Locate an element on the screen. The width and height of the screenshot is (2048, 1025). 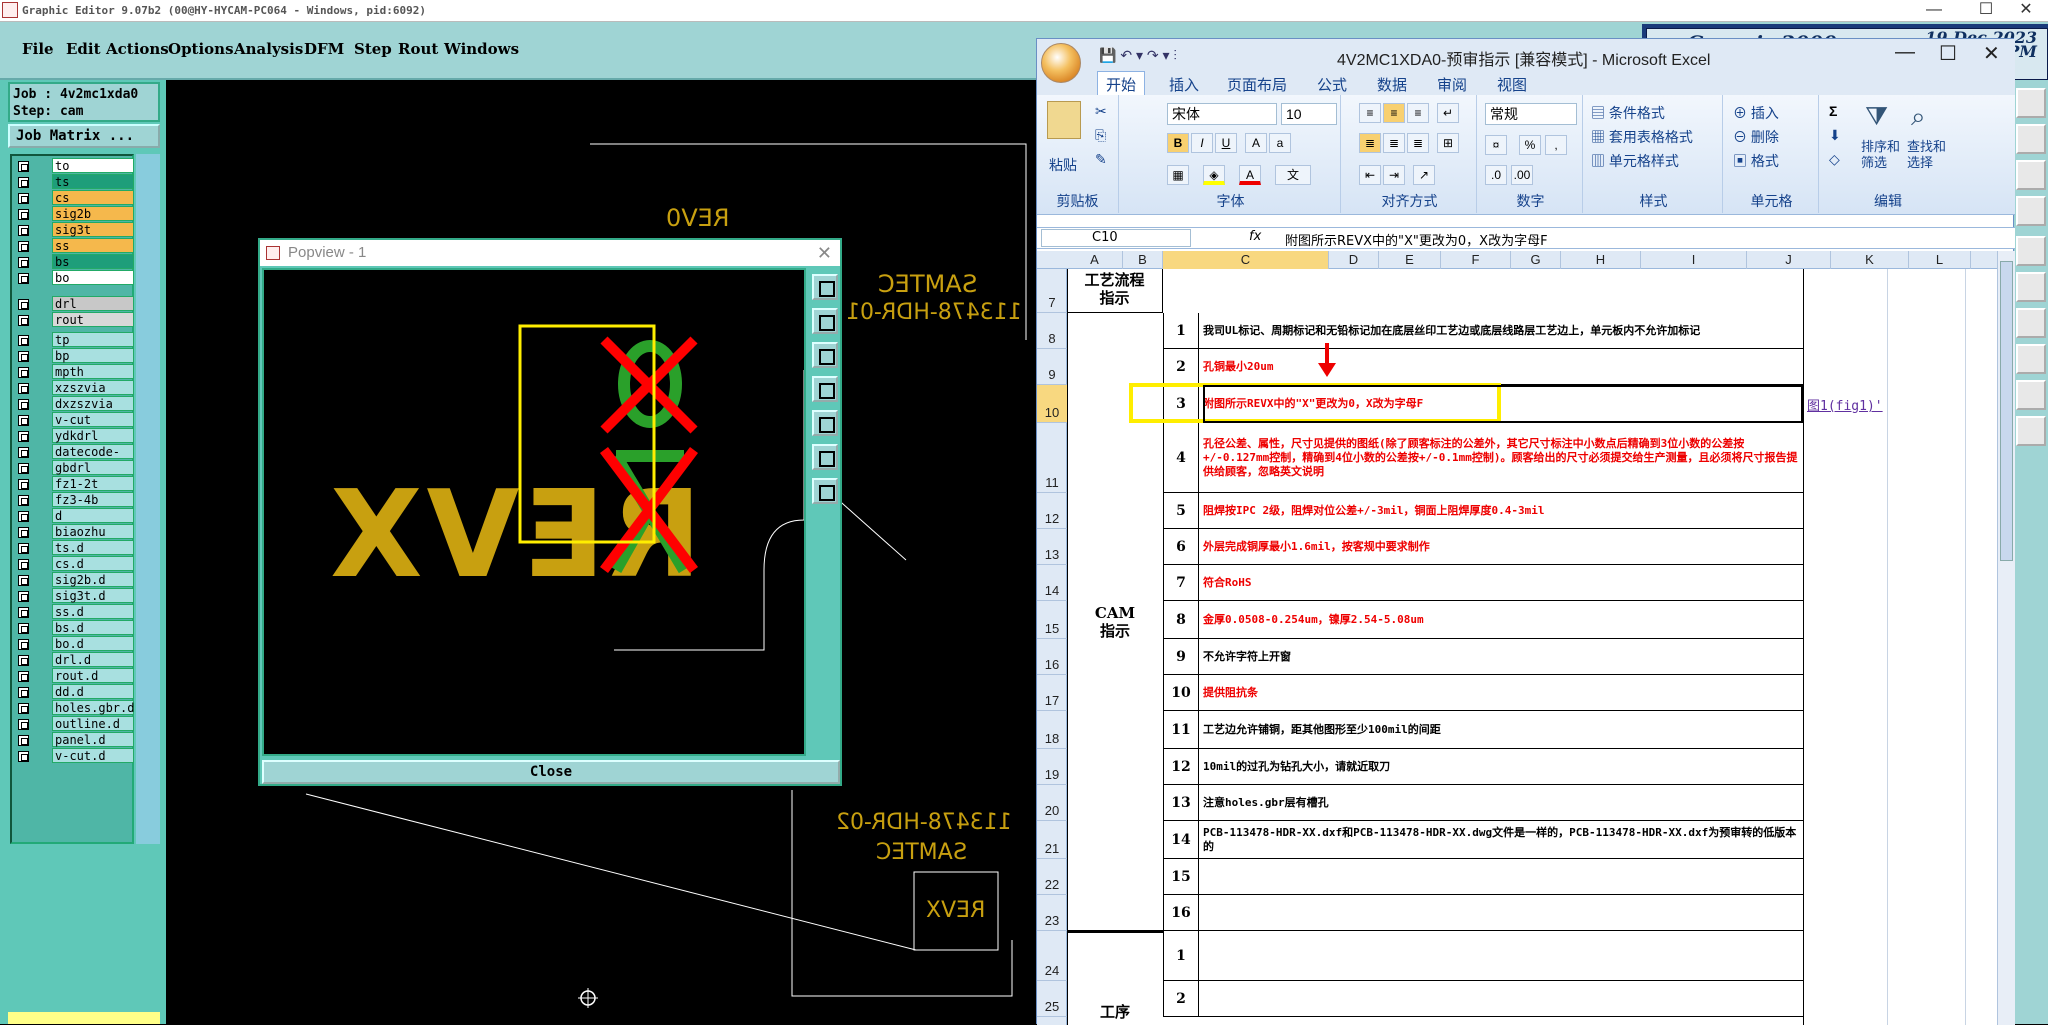
layer-row: mpth is located at coordinates (74, 372).